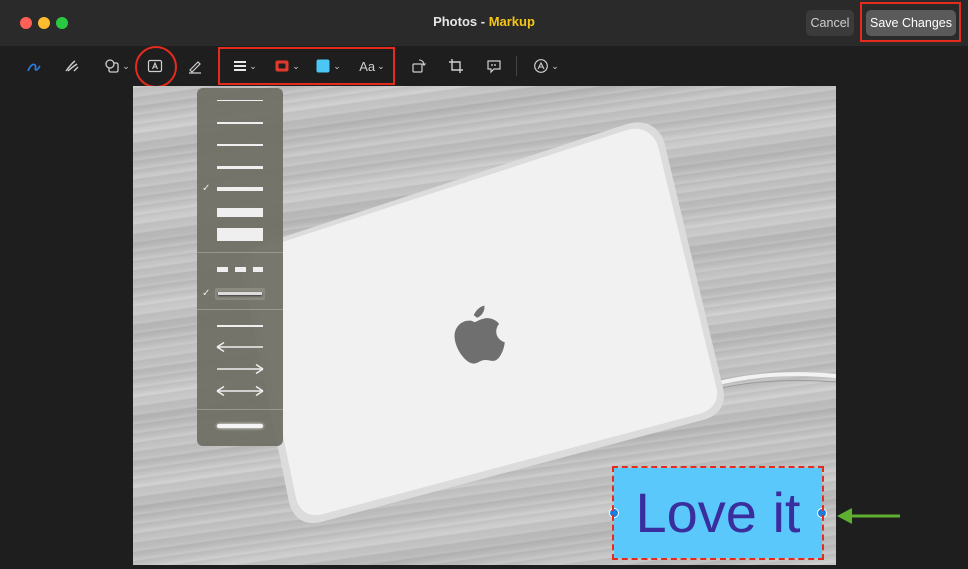 The width and height of the screenshot is (968, 569). What do you see at coordinates (240, 391) in the screenshot?
I see `double-arrow-option` at bounding box center [240, 391].